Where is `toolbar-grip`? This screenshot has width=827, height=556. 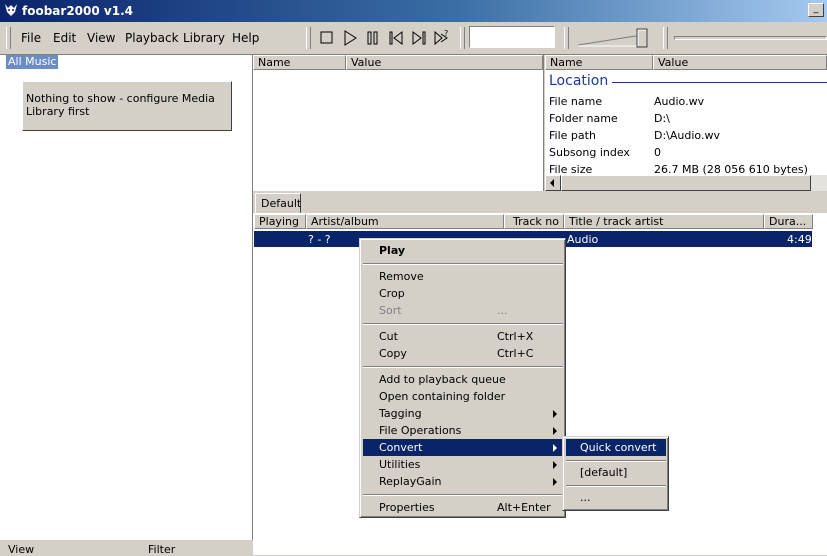 toolbar-grip is located at coordinates (308, 38).